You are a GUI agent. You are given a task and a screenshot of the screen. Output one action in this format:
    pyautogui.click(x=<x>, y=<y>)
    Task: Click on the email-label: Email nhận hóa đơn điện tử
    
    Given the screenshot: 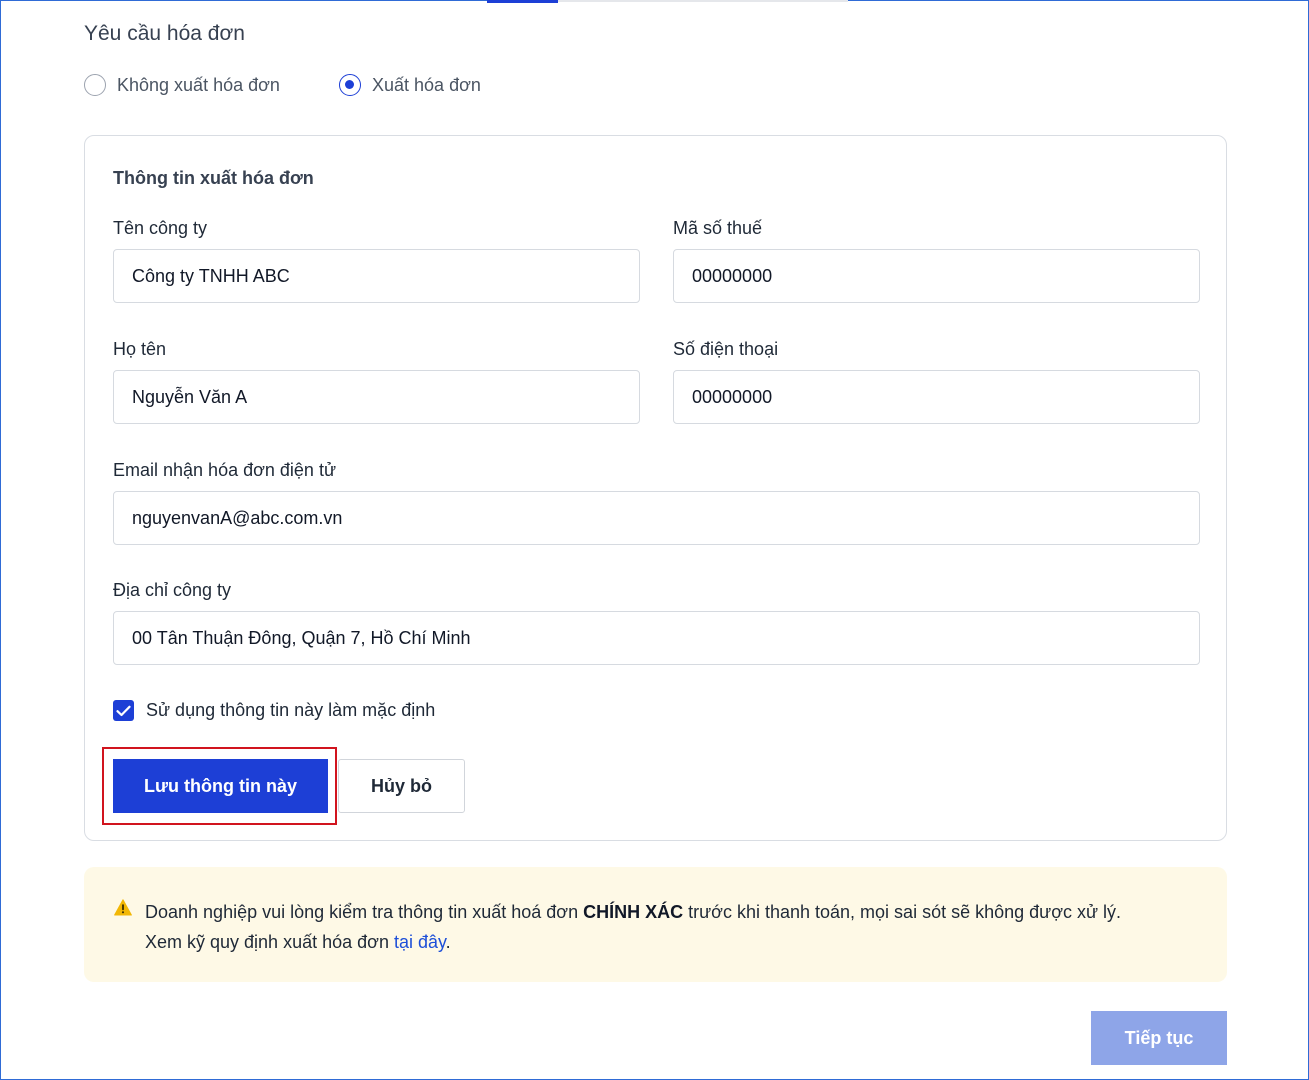 What is the action you would take?
    pyautogui.click(x=224, y=470)
    